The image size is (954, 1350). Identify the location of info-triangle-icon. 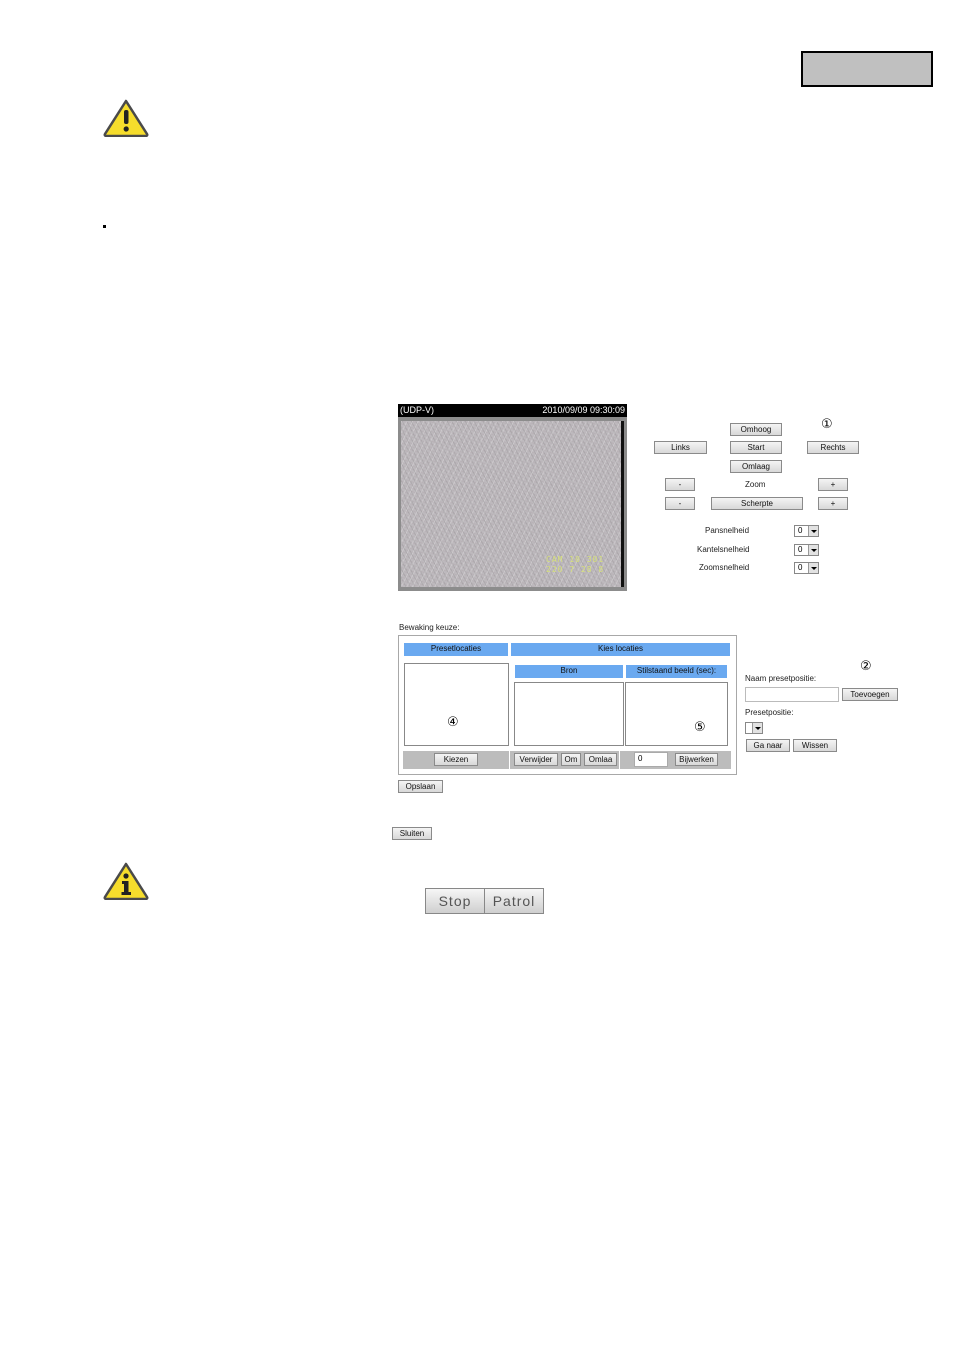
(126, 881).